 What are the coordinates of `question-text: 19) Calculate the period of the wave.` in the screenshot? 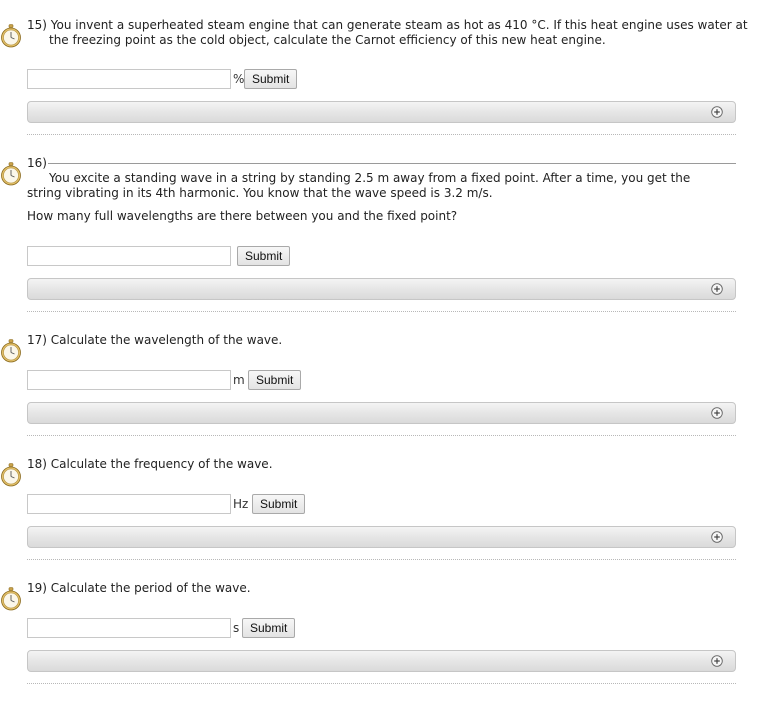 It's located at (377, 588).